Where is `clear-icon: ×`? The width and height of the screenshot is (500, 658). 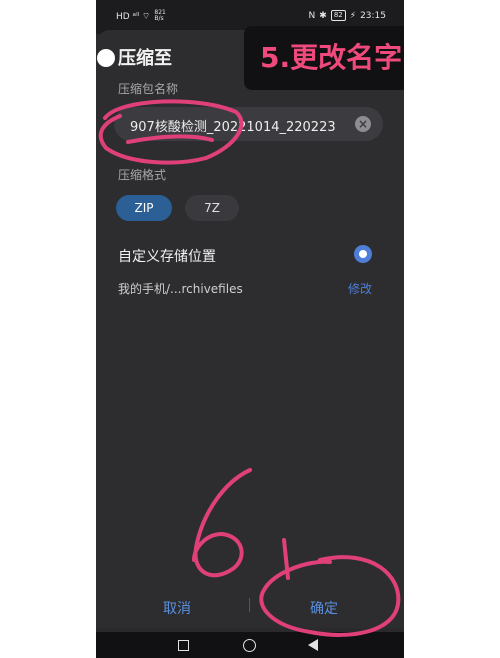 clear-icon: × is located at coordinates (363, 124).